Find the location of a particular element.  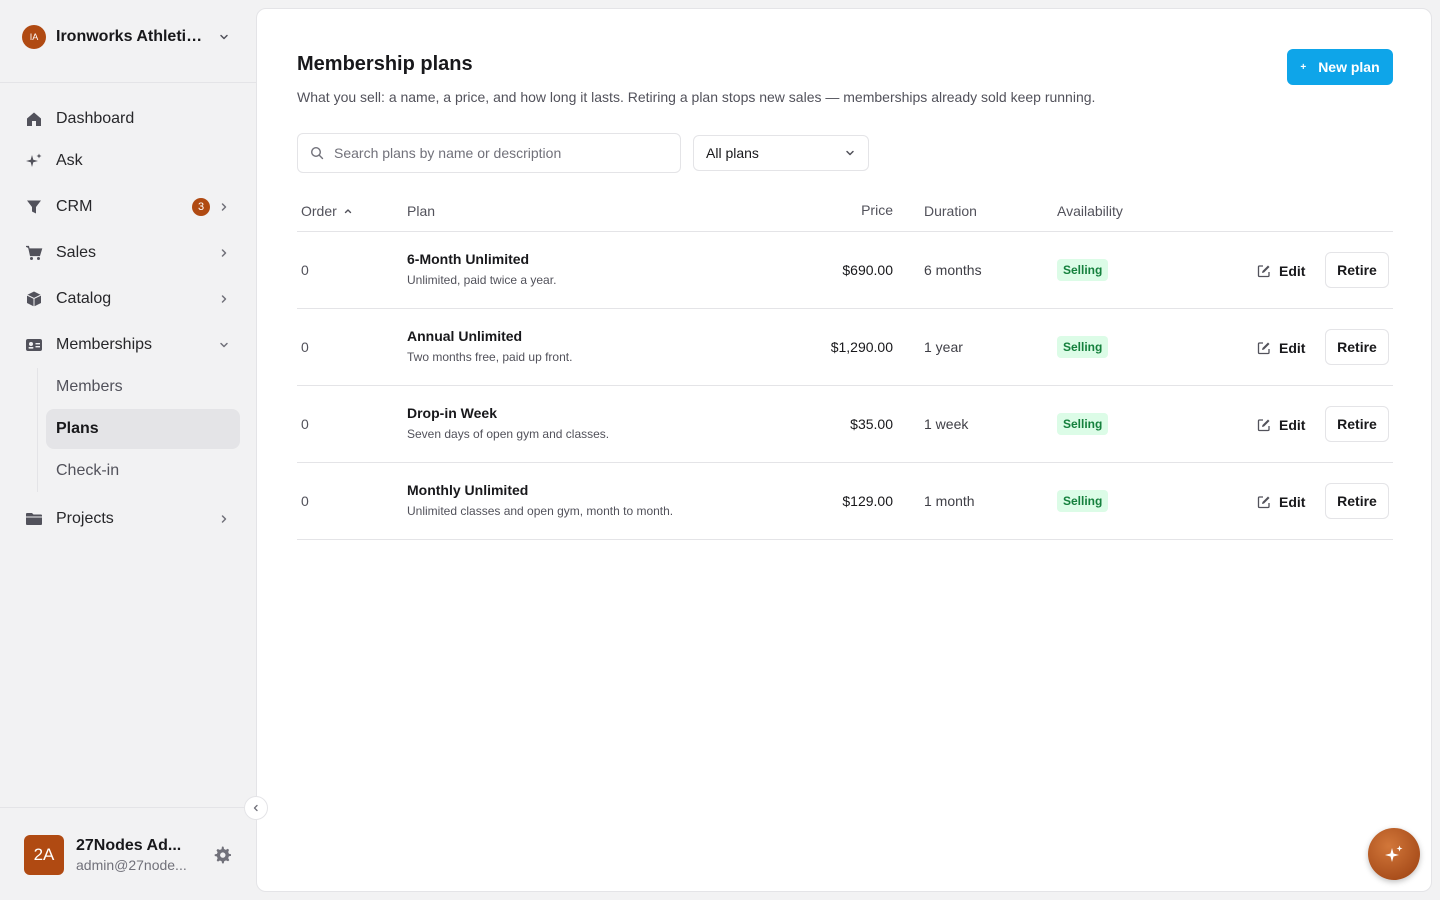

sidebar-item-label: Ask is located at coordinates (69, 160).